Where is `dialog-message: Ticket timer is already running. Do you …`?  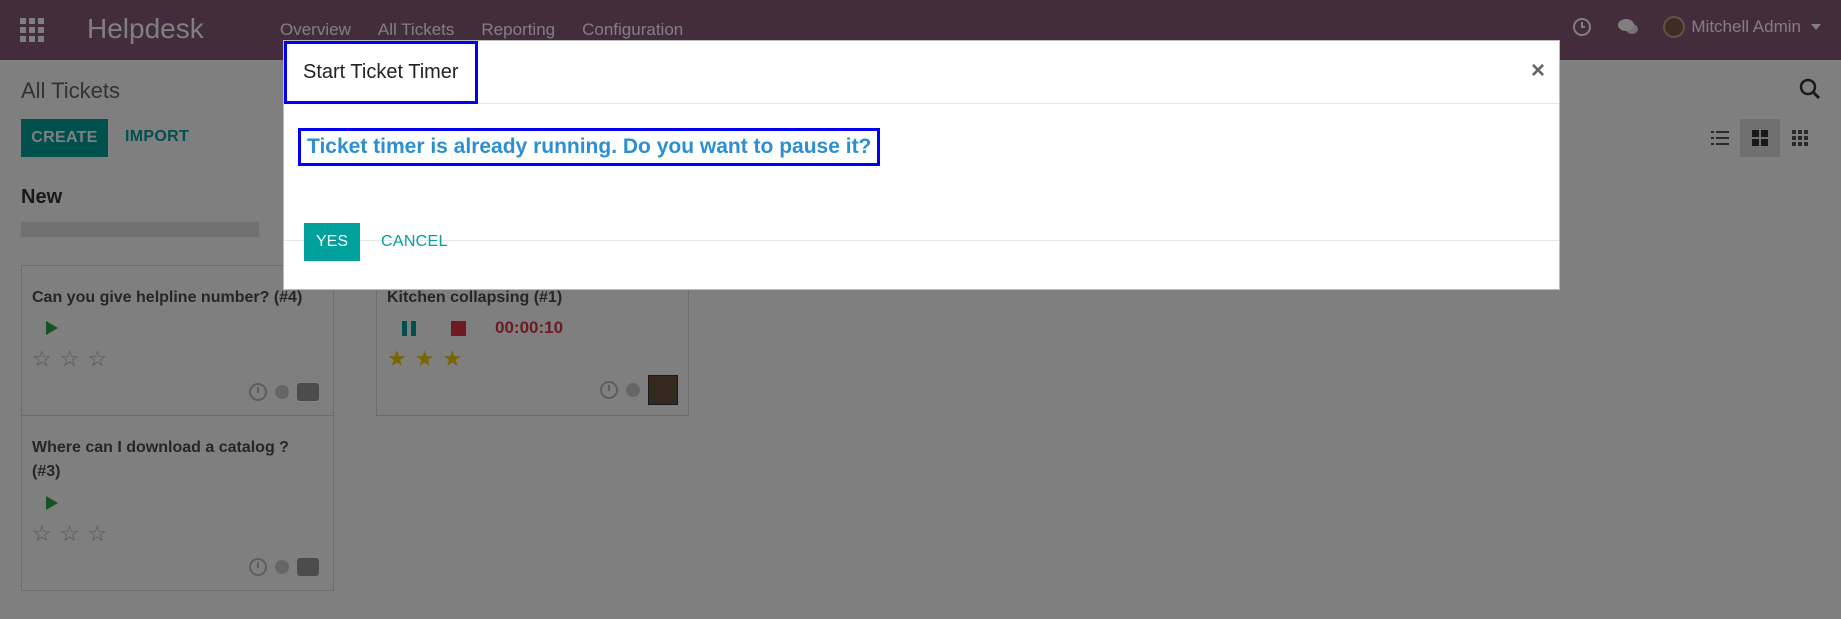
dialog-message: Ticket timer is already running. Do you … is located at coordinates (589, 147).